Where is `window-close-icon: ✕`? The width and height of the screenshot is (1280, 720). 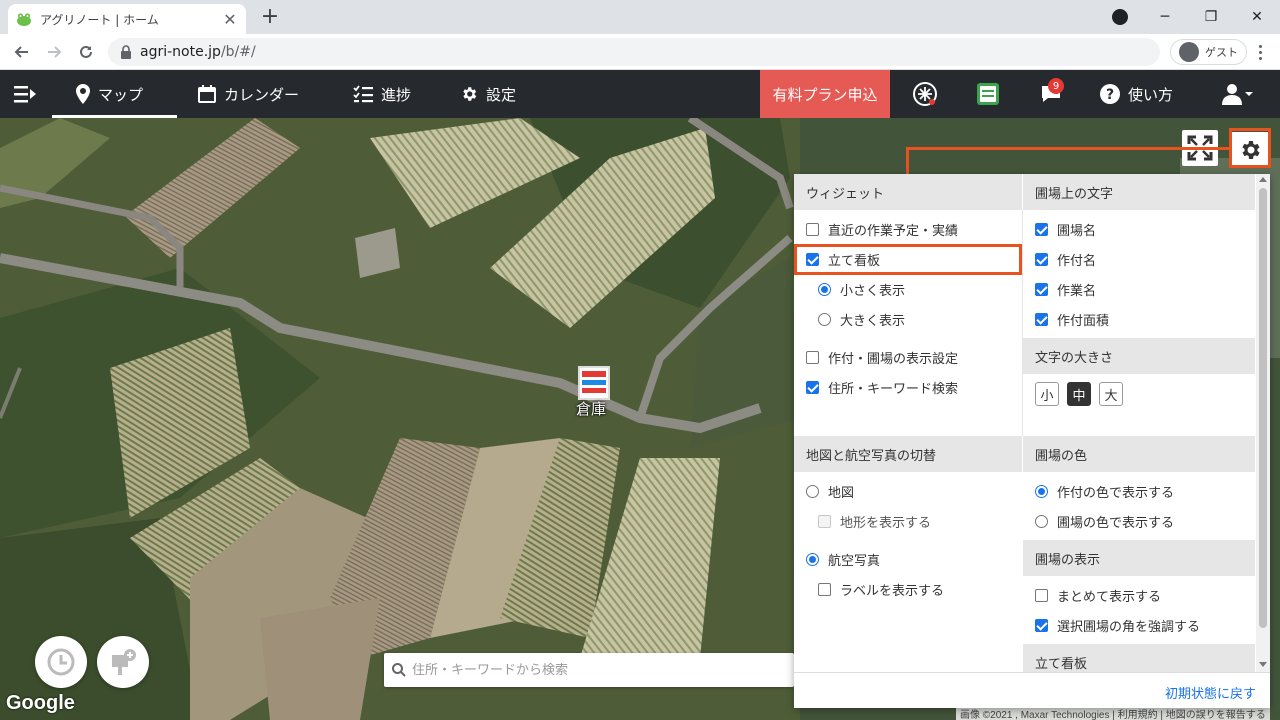 window-close-icon: ✕ is located at coordinates (1257, 17).